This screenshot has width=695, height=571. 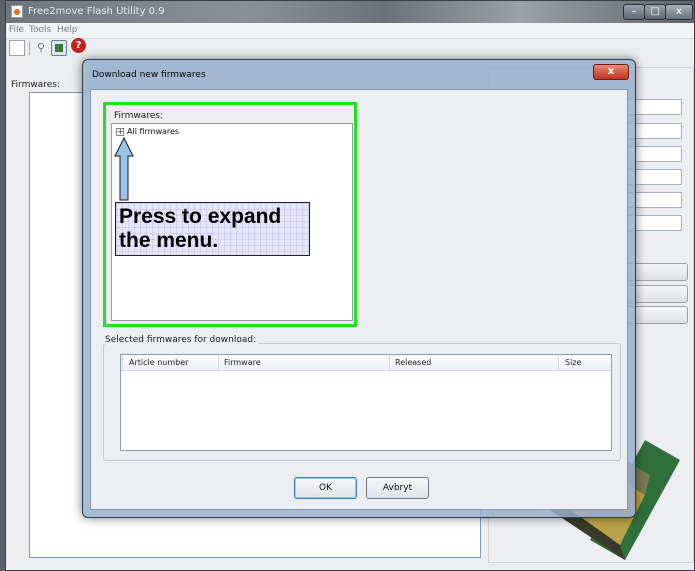 What do you see at coordinates (325, 488) in the screenshot?
I see `ok-button: OK` at bounding box center [325, 488].